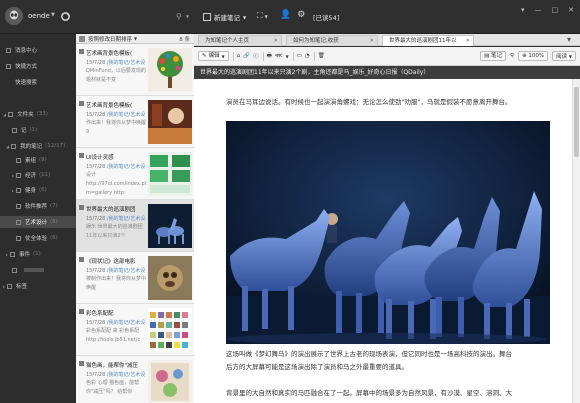 The image size is (580, 403). Describe the element at coordinates (279, 56) in the screenshot. I see `share-icon: ⋘` at that location.